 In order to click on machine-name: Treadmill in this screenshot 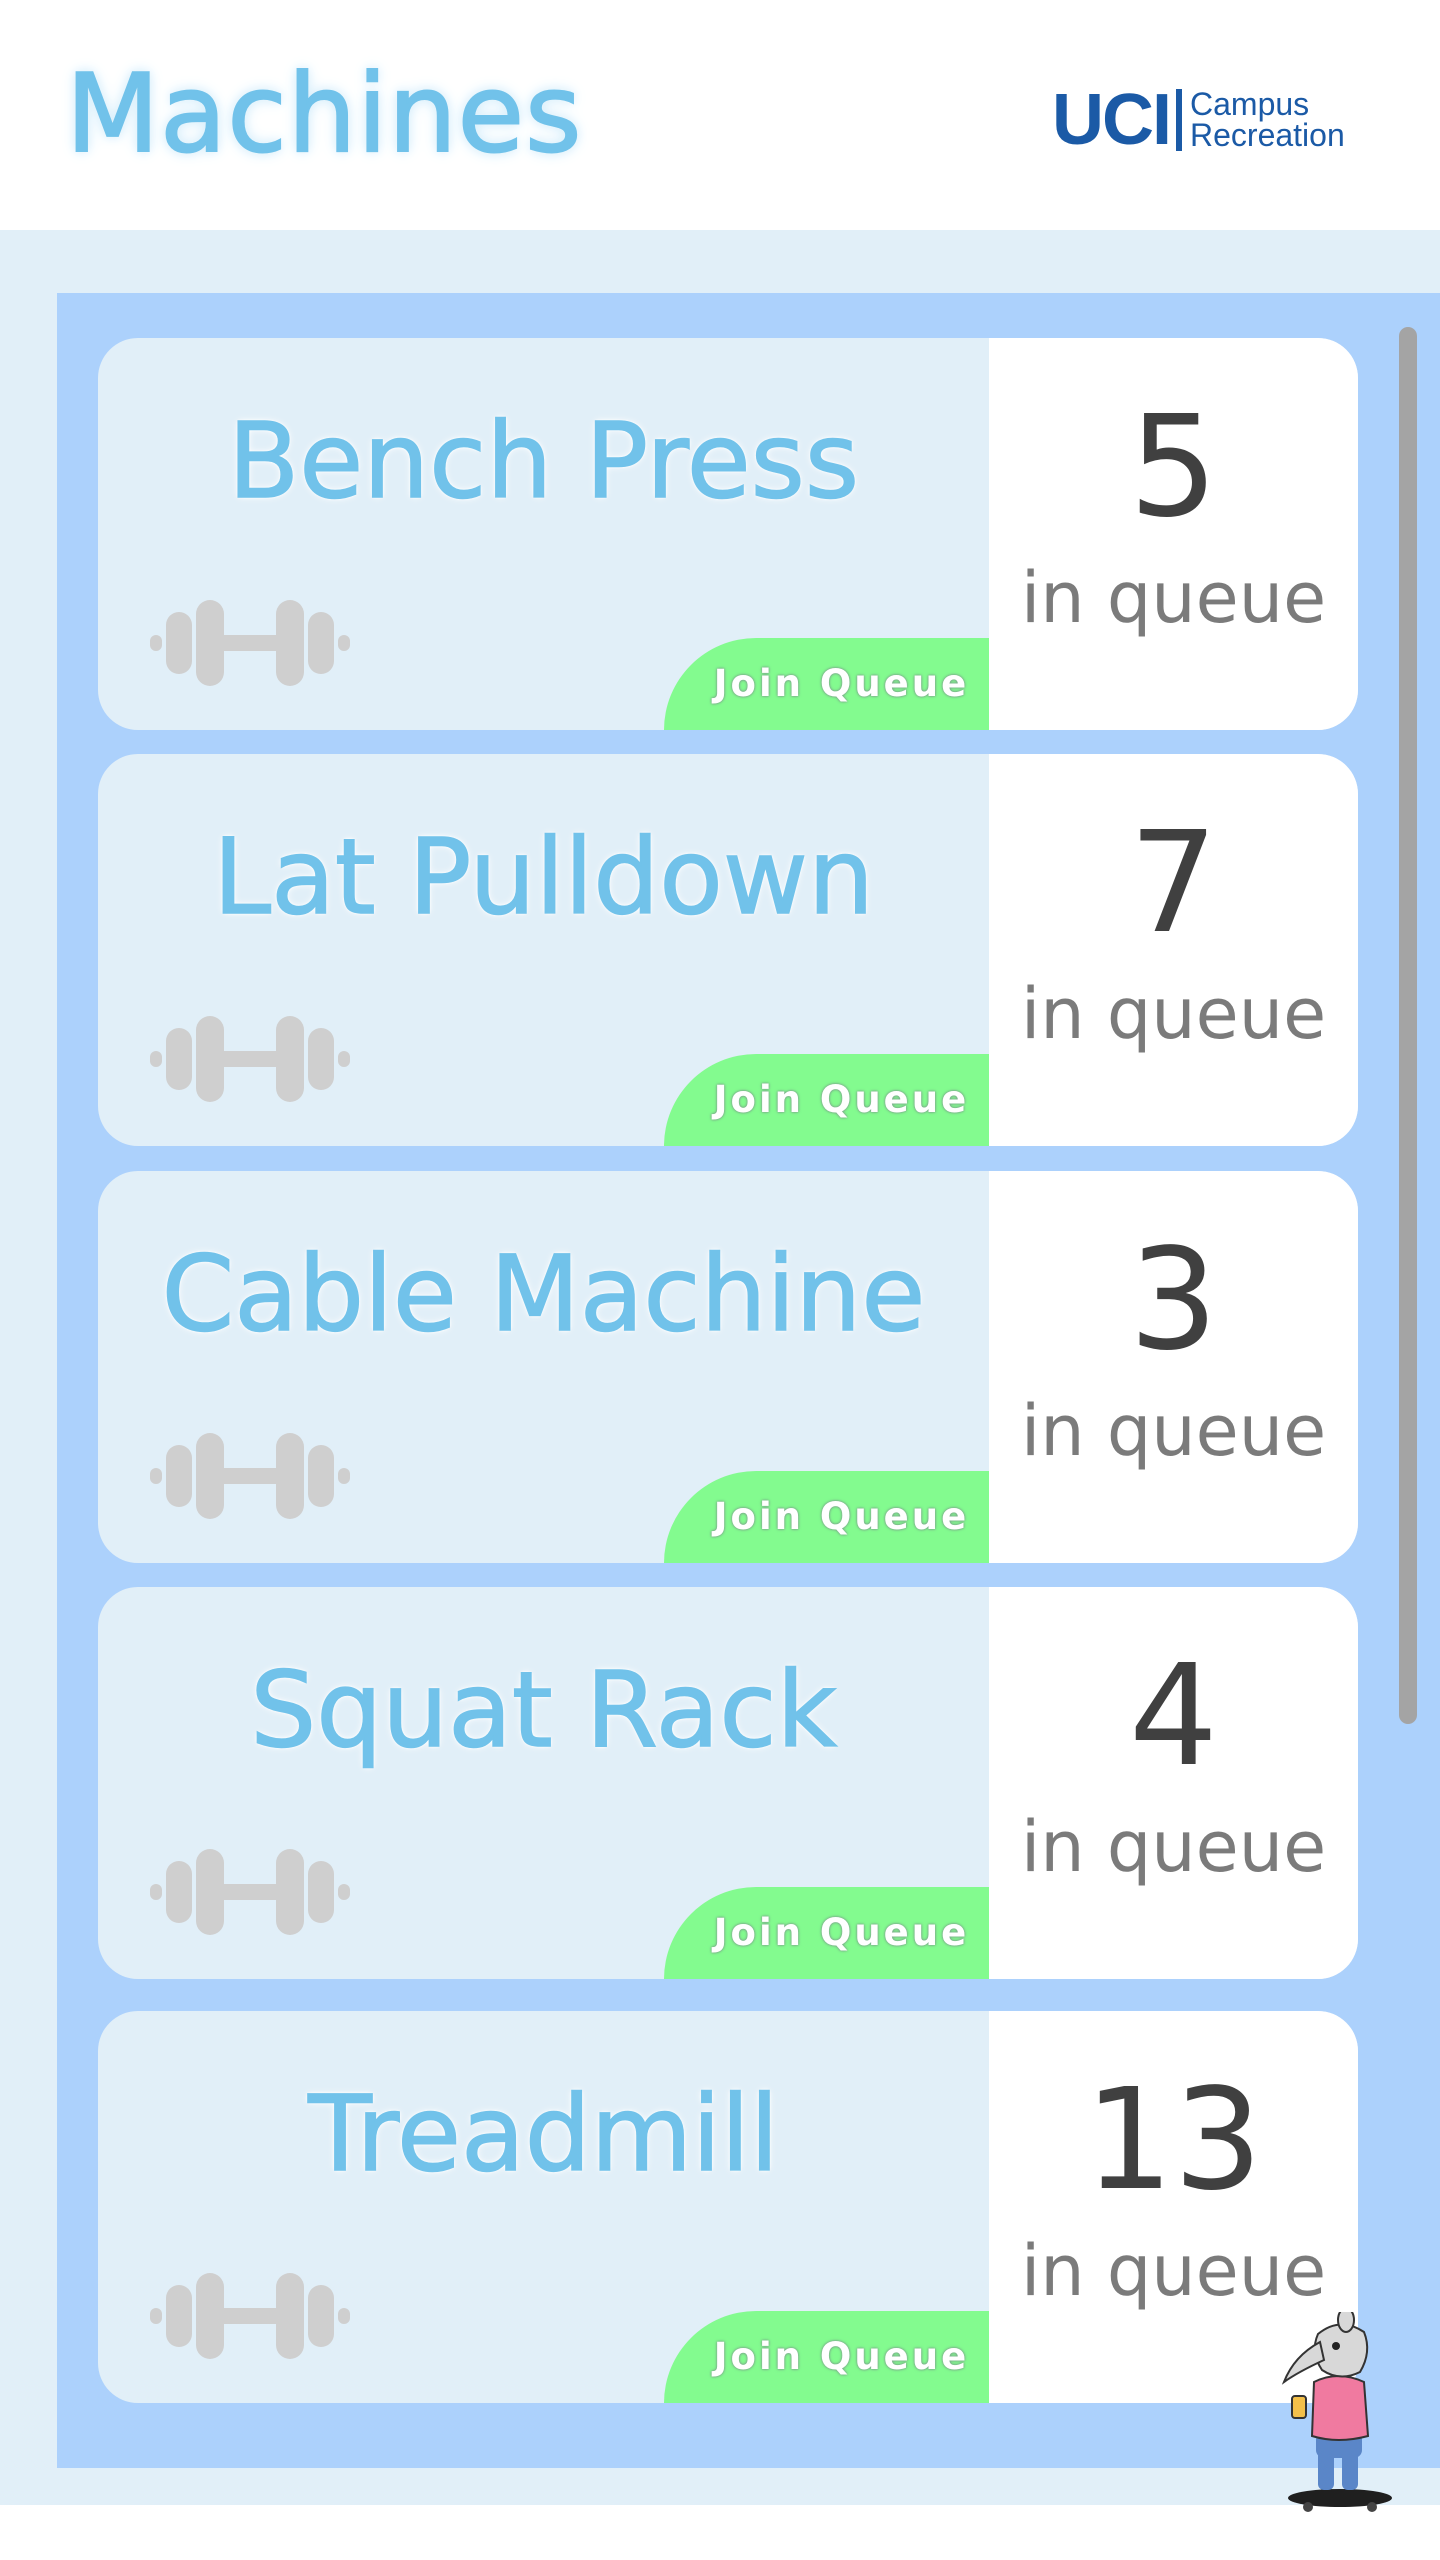, I will do `click(544, 2134)`.